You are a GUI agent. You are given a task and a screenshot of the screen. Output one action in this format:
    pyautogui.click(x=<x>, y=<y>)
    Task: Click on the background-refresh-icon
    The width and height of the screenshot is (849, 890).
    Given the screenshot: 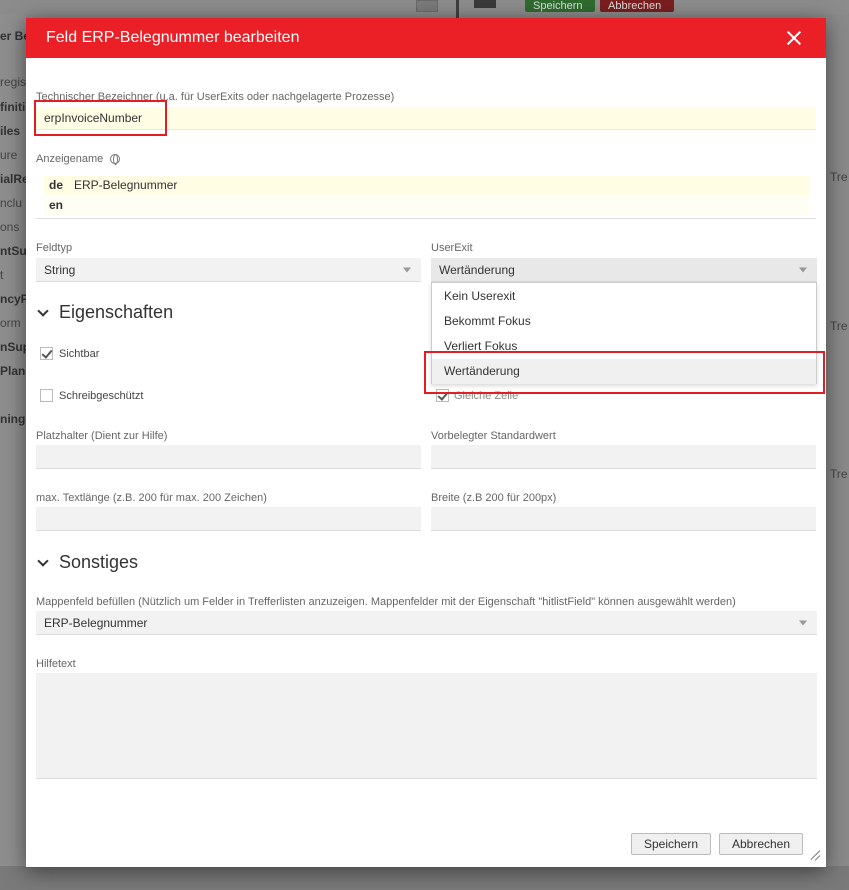 What is the action you would take?
    pyautogui.click(x=427, y=6)
    